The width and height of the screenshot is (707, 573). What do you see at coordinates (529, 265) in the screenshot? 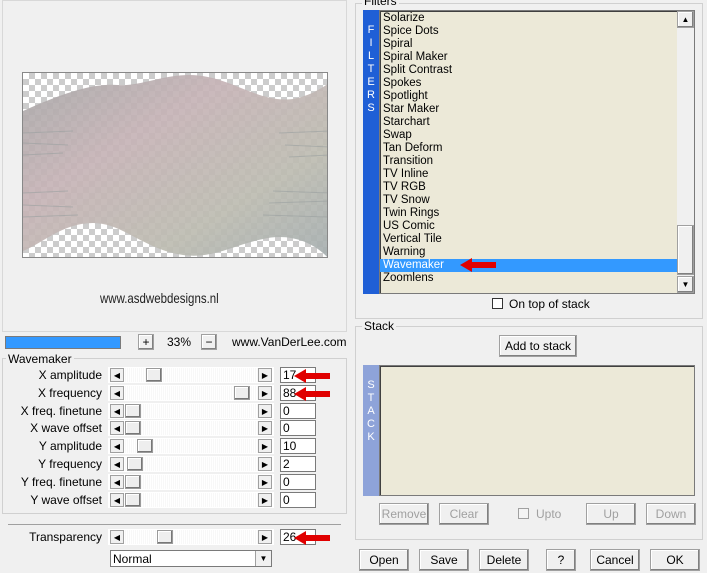
I see `filter-item: Wavemaker` at bounding box center [529, 265].